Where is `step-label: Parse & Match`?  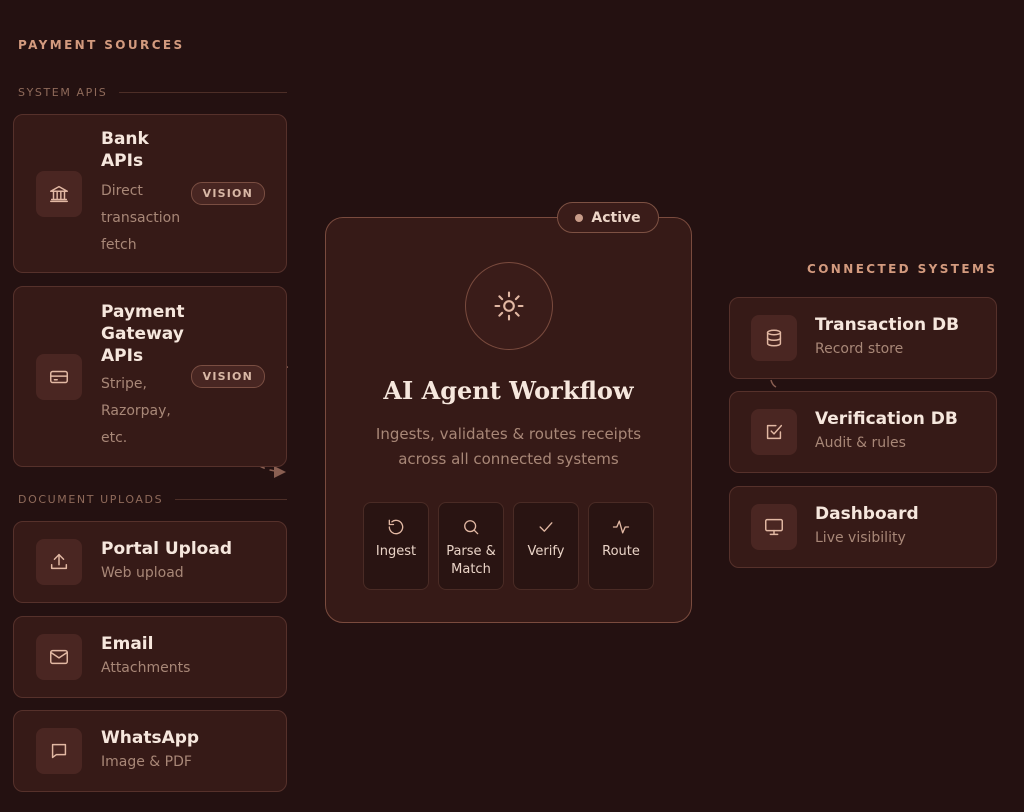 step-label: Parse & Match is located at coordinates (471, 560).